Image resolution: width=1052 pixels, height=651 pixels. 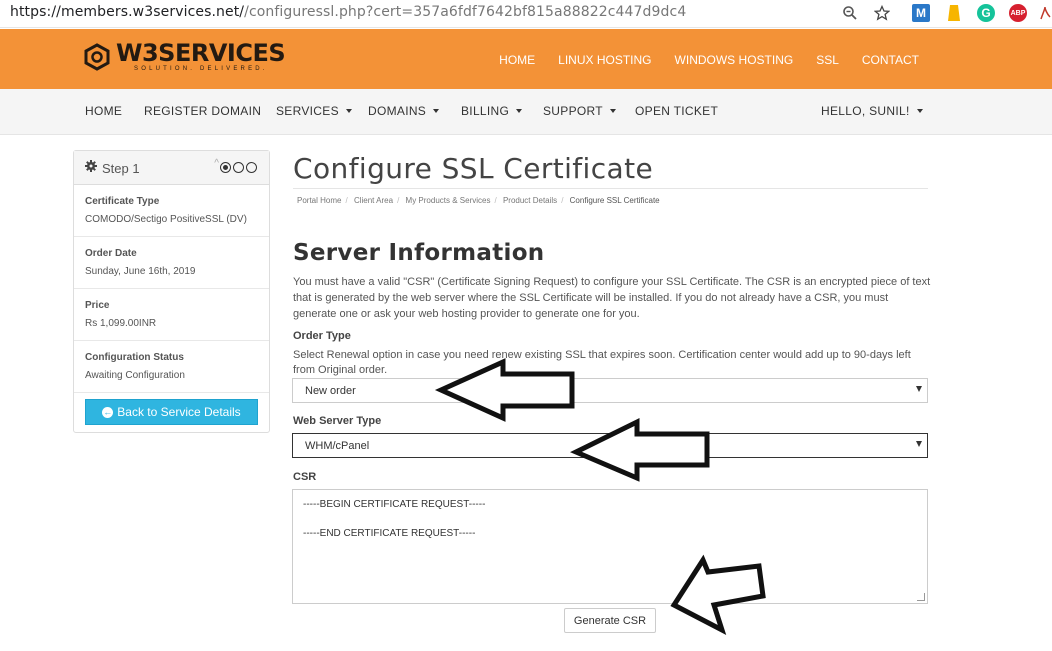 I want to click on csr-end-line: -----END CERTIFICATE REQUEST-----, so click(x=389, y=533).